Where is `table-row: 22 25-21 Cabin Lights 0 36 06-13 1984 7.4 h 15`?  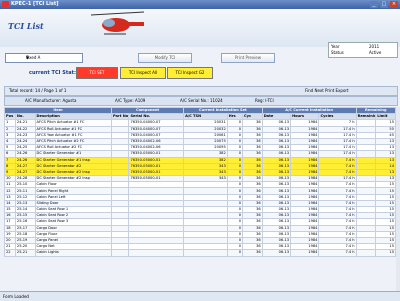
table-row: 22 25-21 Cabin Lights 0 36 06-13 1984 7.4 h 15 is located at coordinates (200, 253).